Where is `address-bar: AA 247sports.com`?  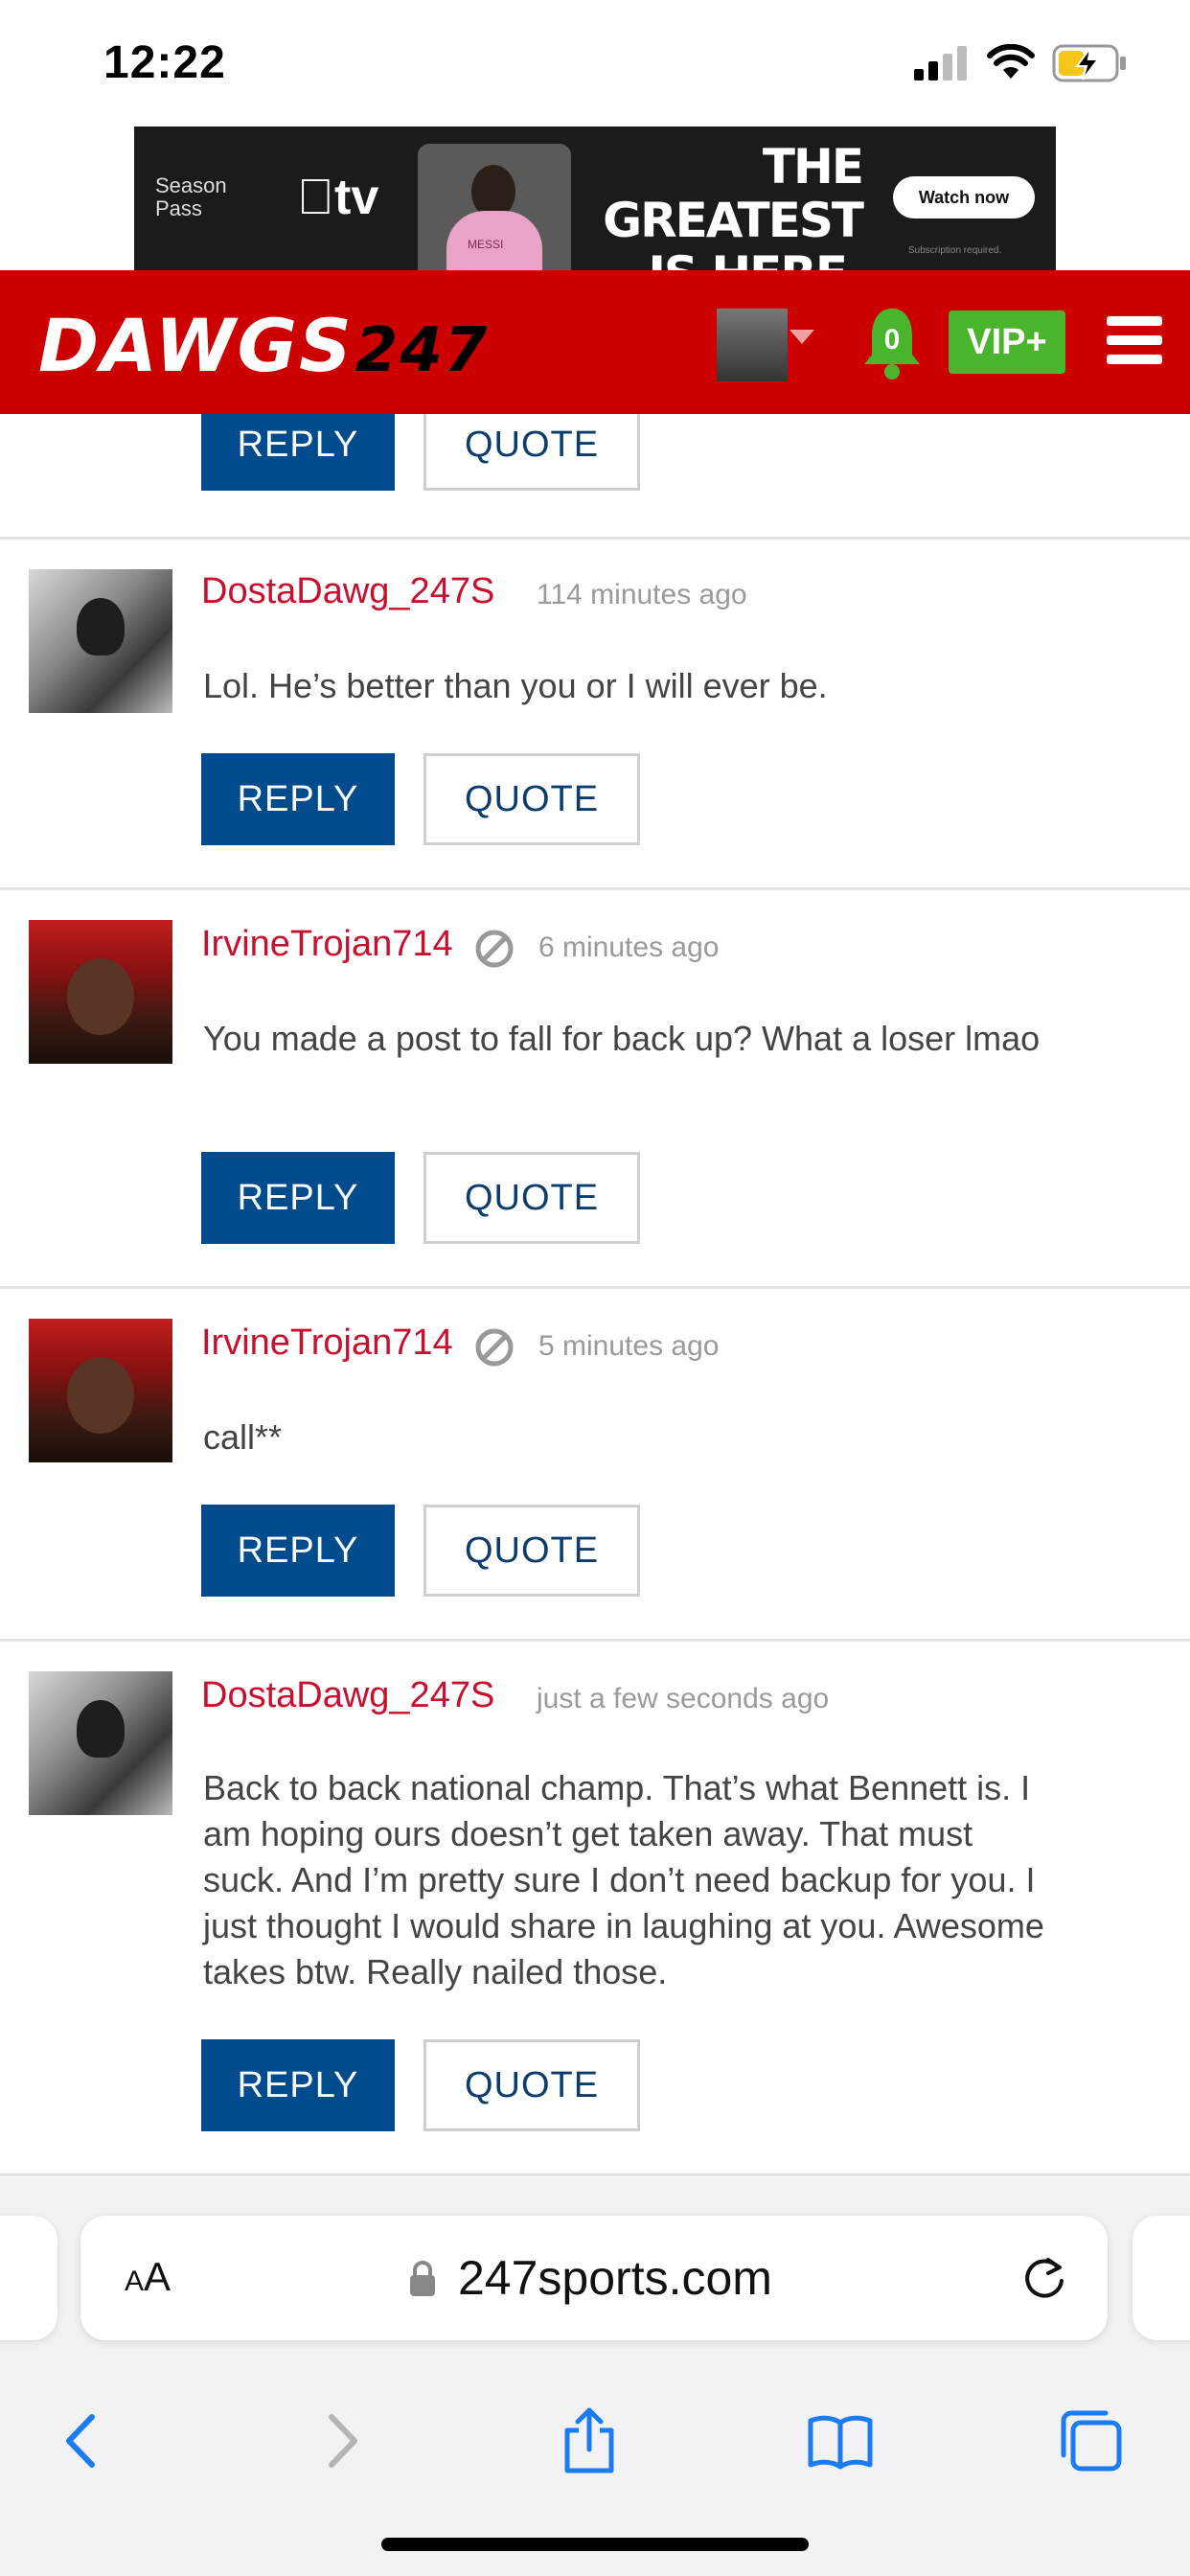 address-bar: AA 247sports.com is located at coordinates (594, 2278).